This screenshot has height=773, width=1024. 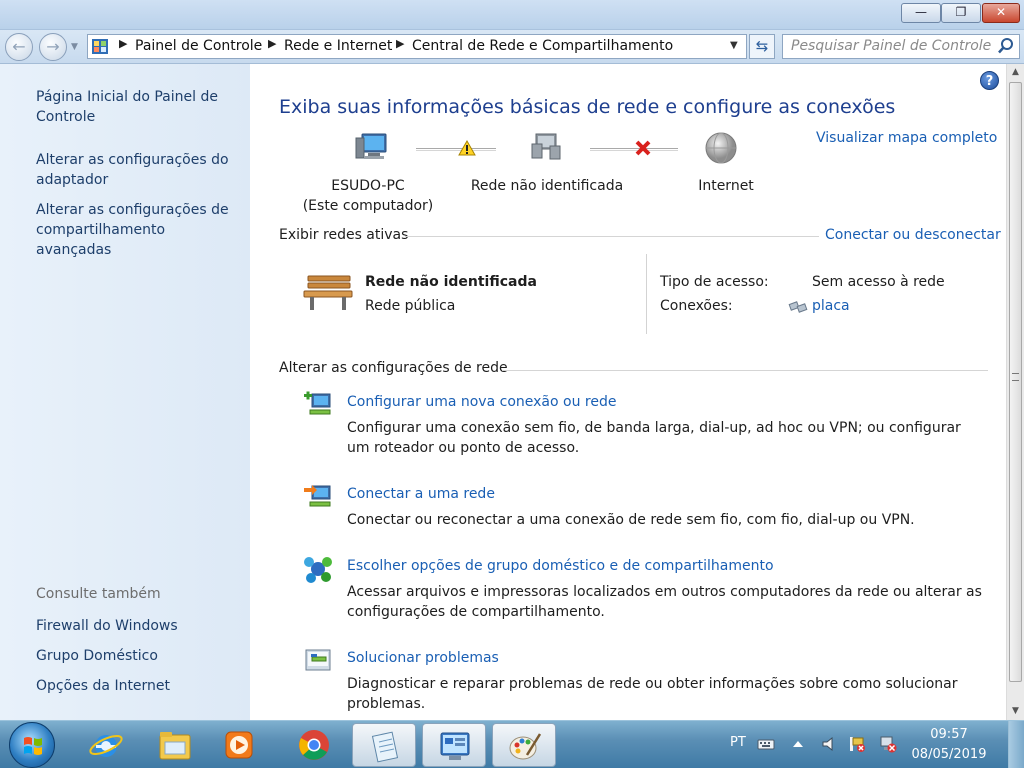 I want to click on connection-line, so click(x=456, y=149).